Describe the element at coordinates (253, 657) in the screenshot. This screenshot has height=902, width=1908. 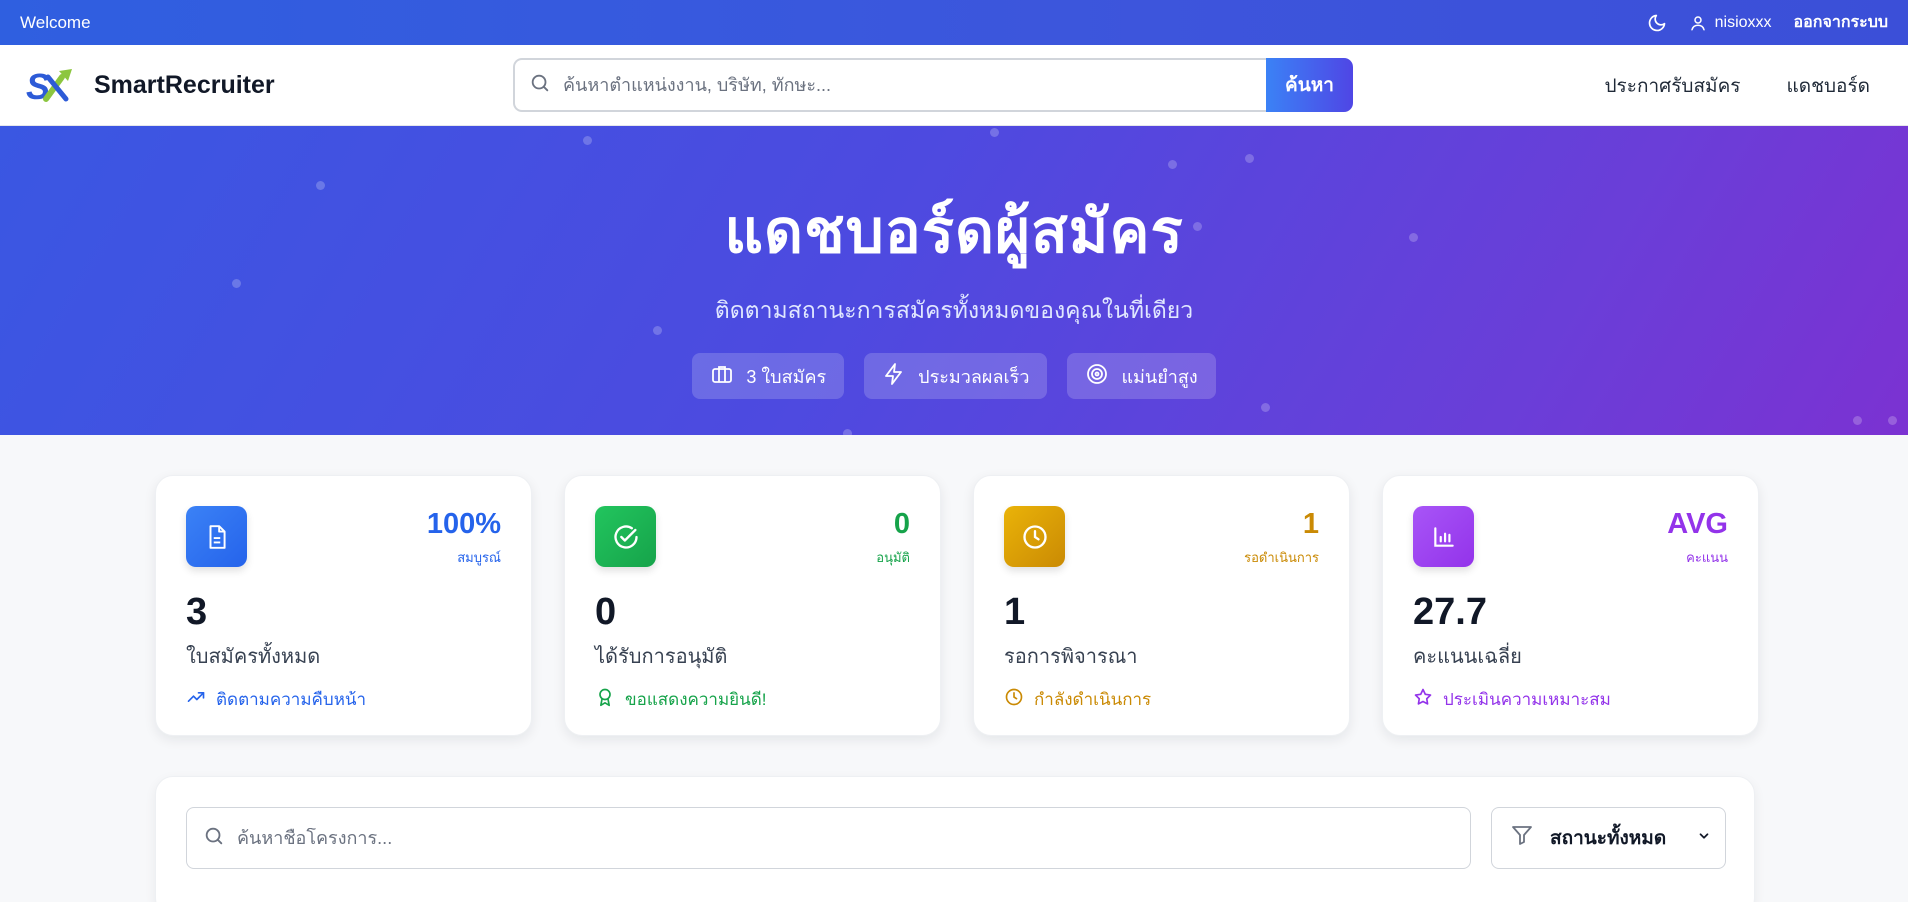
I see `stat-label: ใบสมัครทั้งหมด` at that location.